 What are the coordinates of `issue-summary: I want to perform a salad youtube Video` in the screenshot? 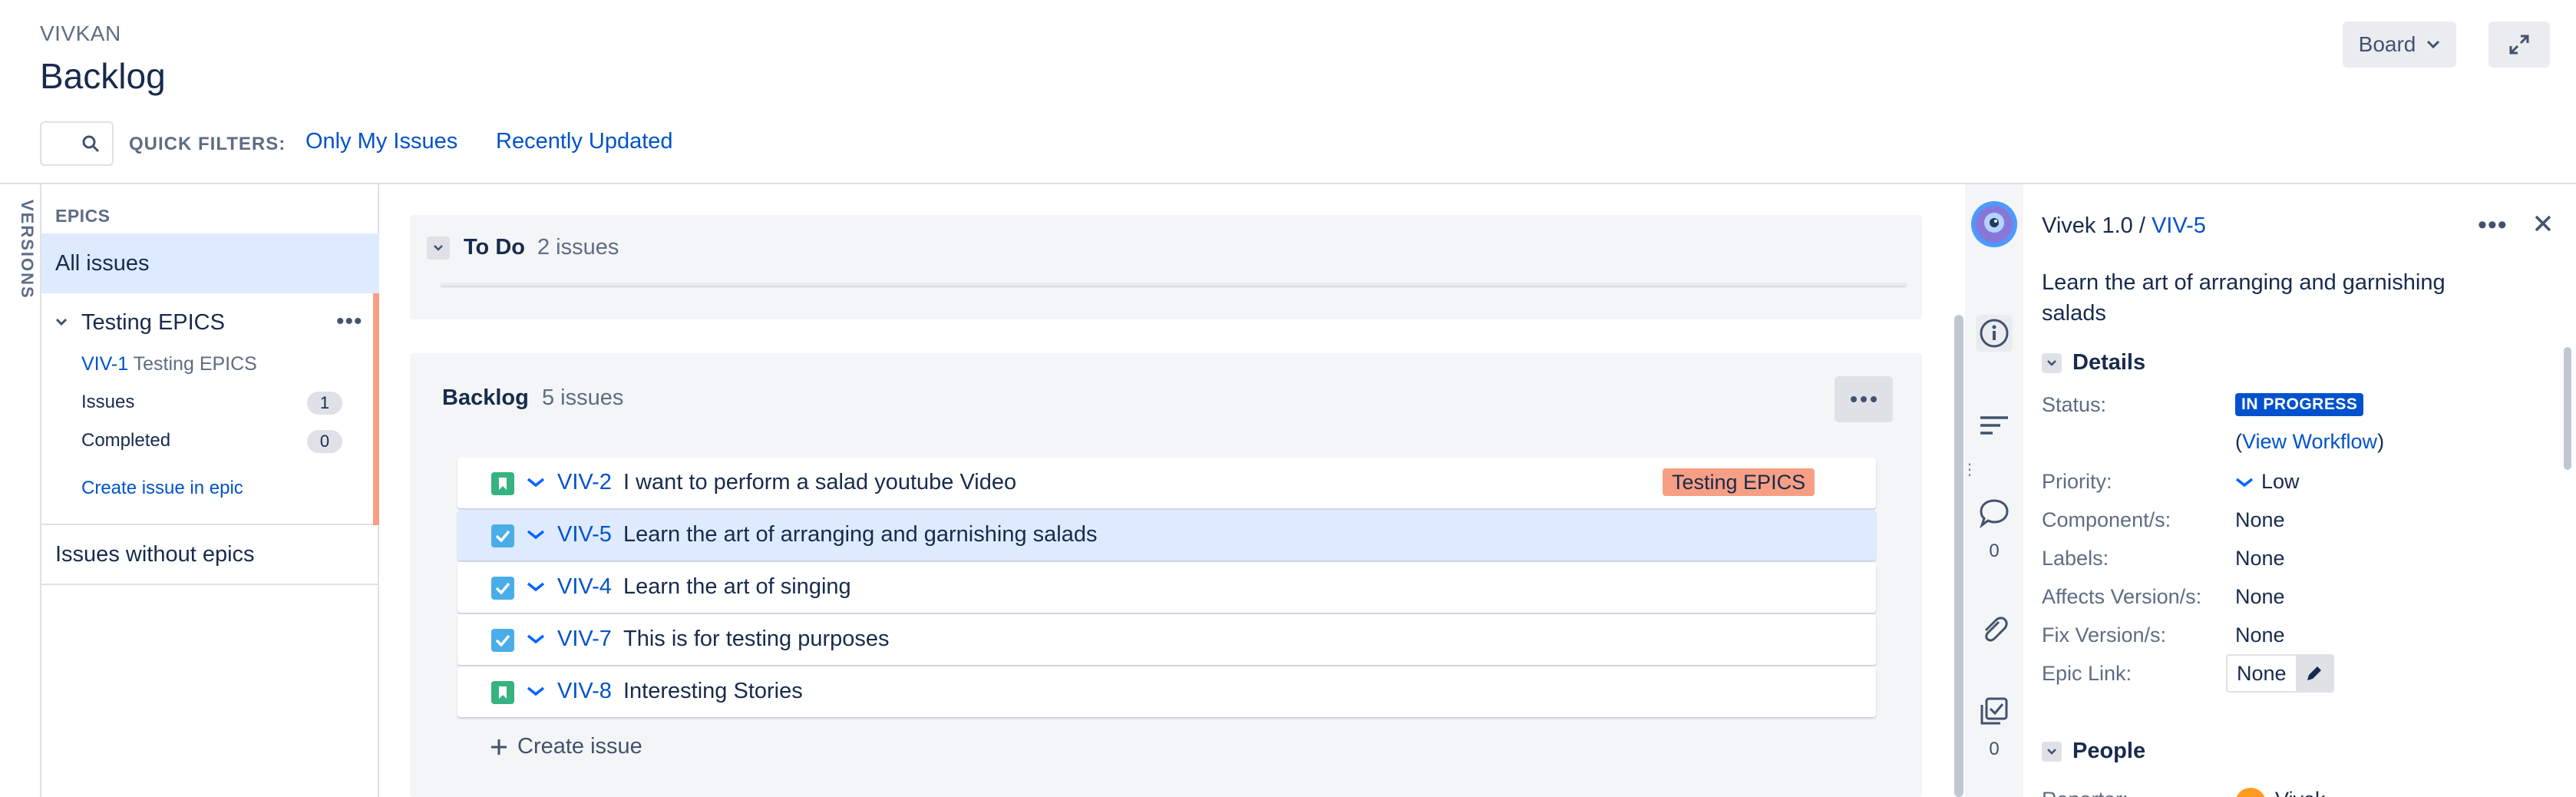 It's located at (820, 482).